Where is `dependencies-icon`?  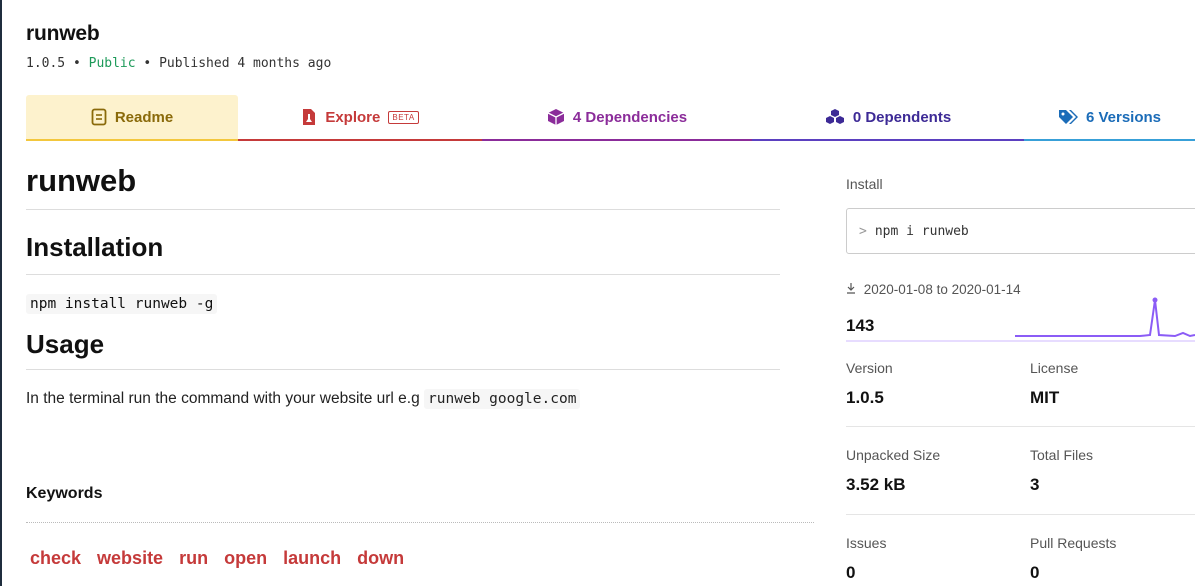
dependencies-icon is located at coordinates (556, 117).